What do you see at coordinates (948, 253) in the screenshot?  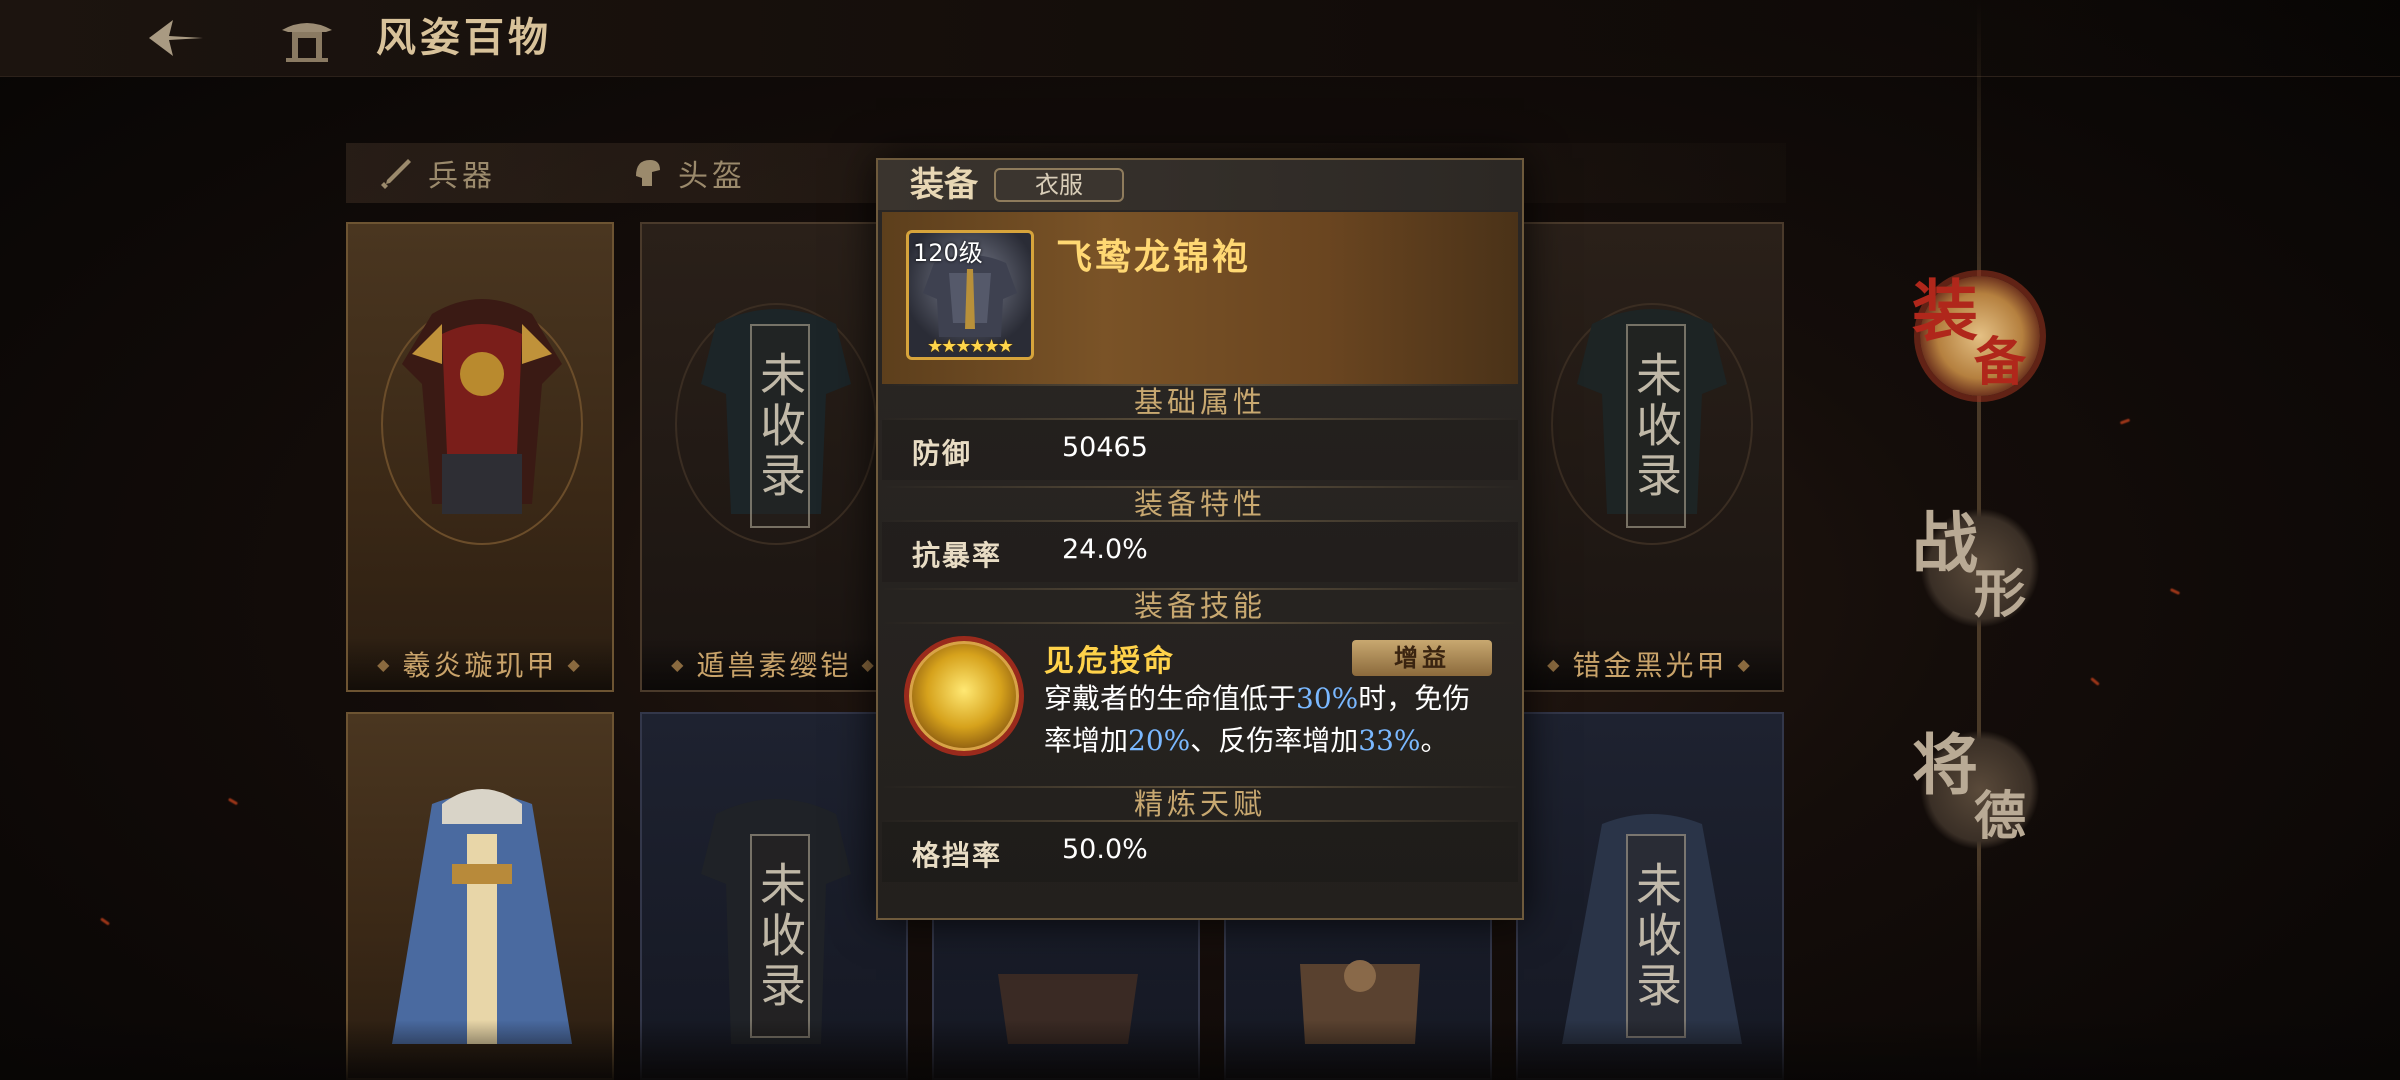 I see `item-level: 120级` at bounding box center [948, 253].